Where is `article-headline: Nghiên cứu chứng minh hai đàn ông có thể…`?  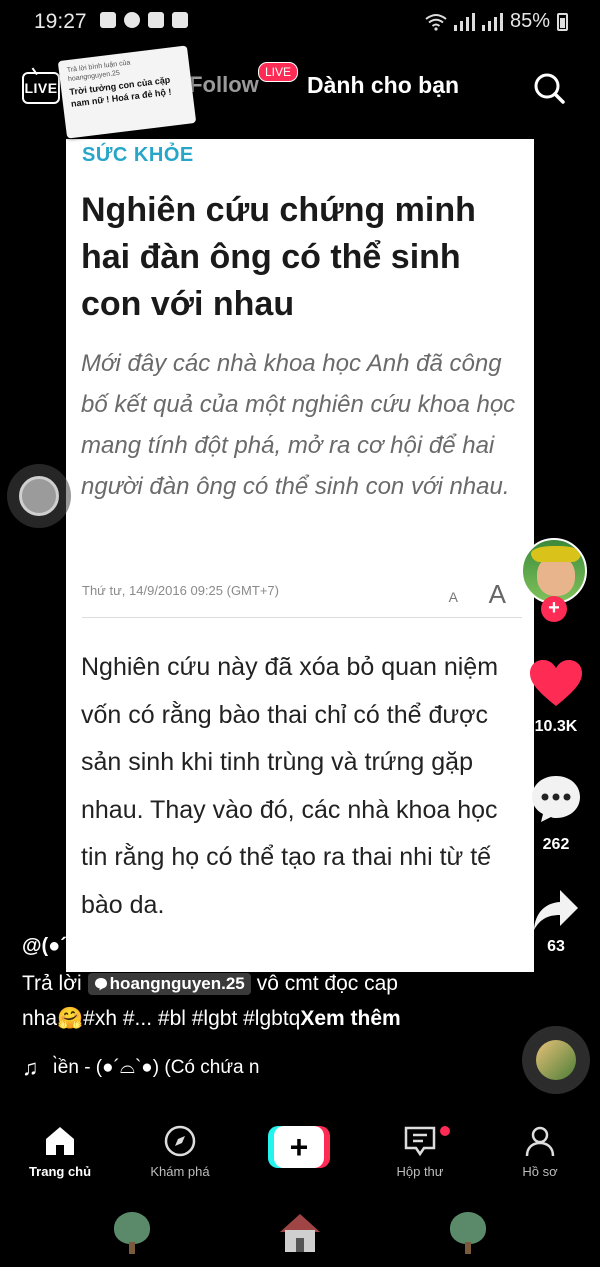 article-headline: Nghiên cứu chứng minh hai đàn ông có thể… is located at coordinates (278, 257).